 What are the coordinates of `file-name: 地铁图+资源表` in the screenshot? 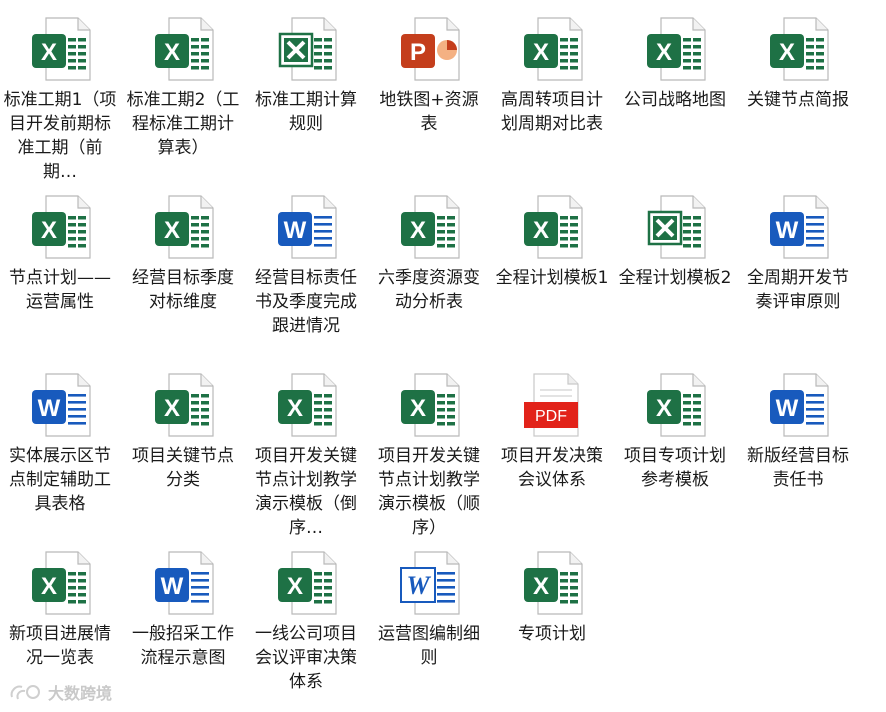 It's located at (429, 112).